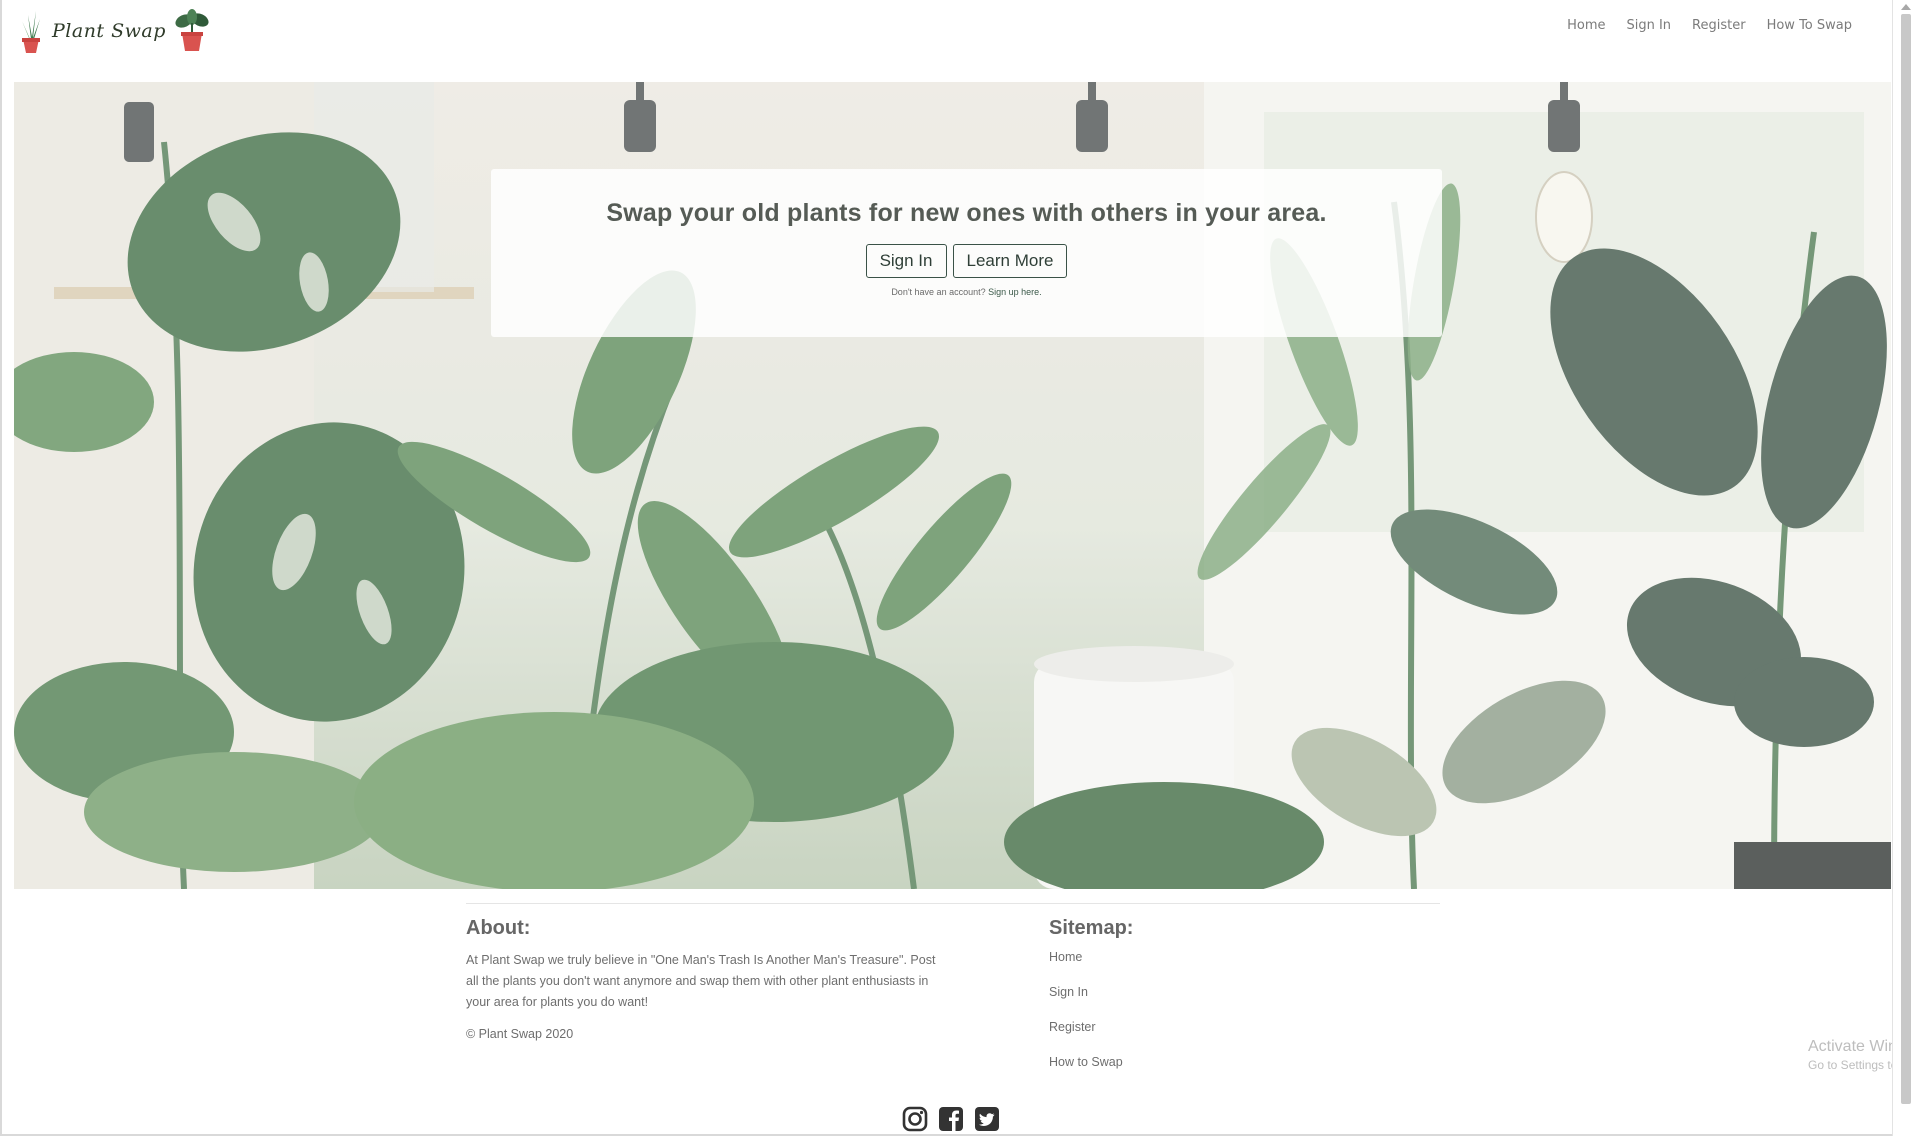  I want to click on nav-home: Home, so click(1586, 25).